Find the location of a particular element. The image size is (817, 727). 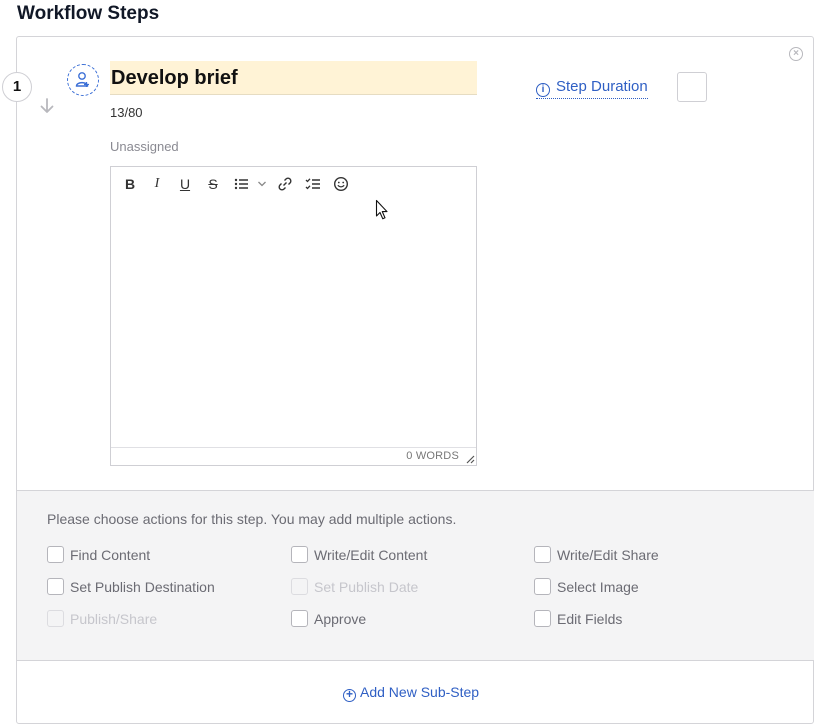

plus-circle-icon: + is located at coordinates (349, 695).